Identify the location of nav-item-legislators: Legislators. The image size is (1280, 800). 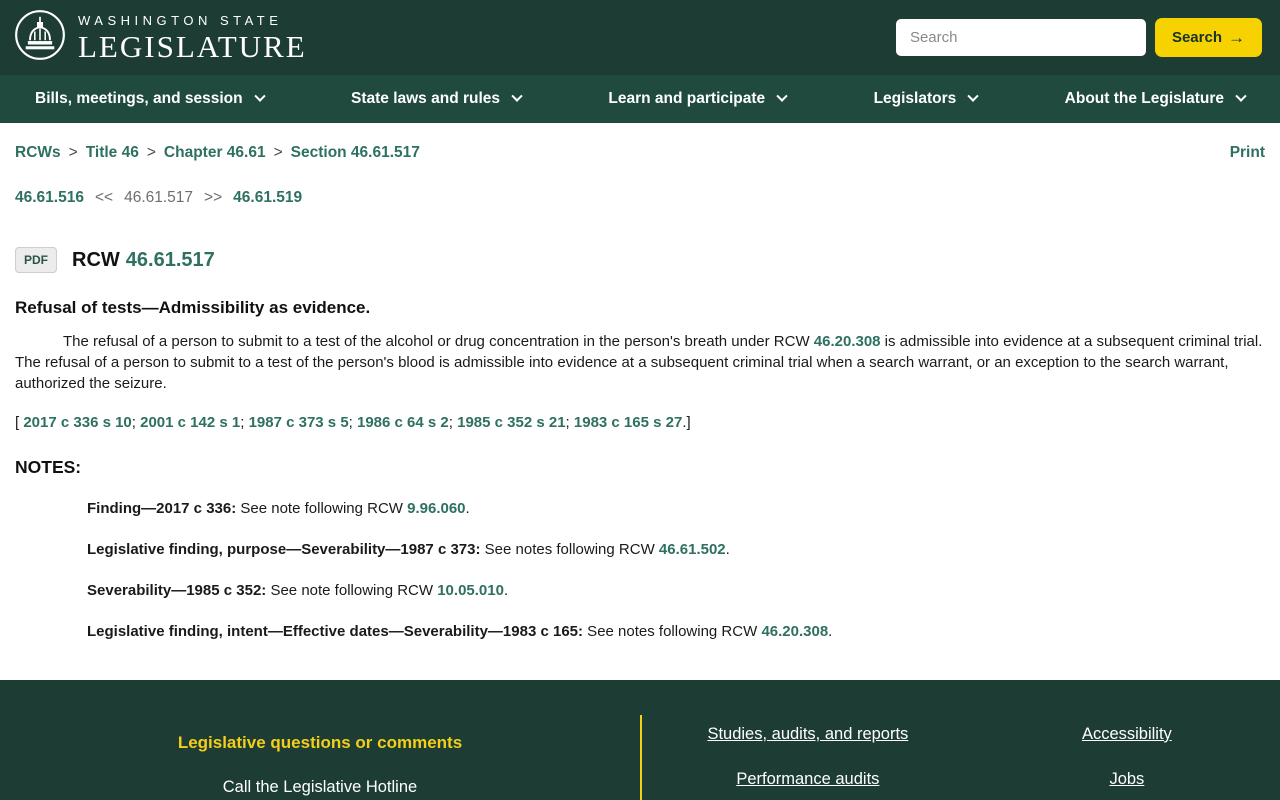
(926, 99).